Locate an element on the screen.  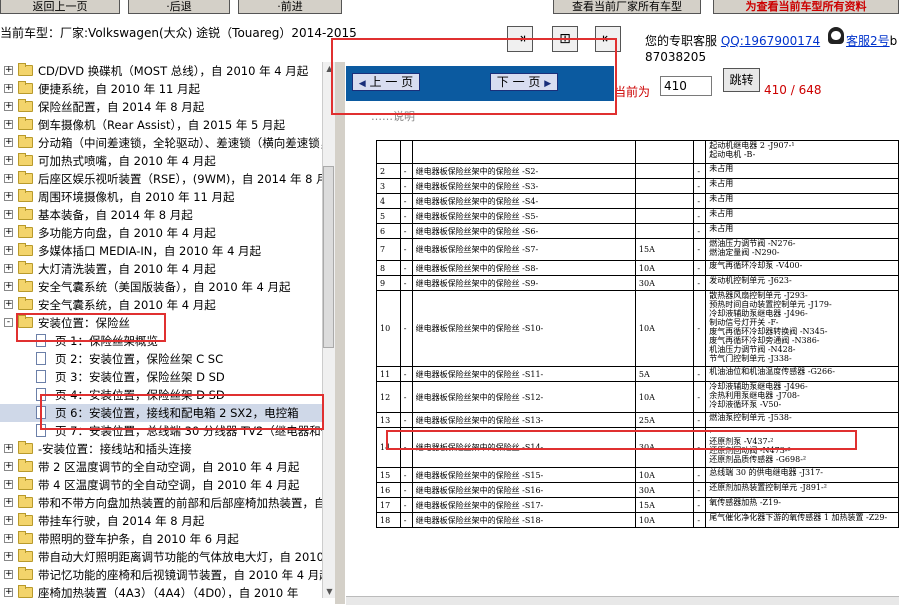
qq-link: QQ:1967900174 is located at coordinates (770, 41).